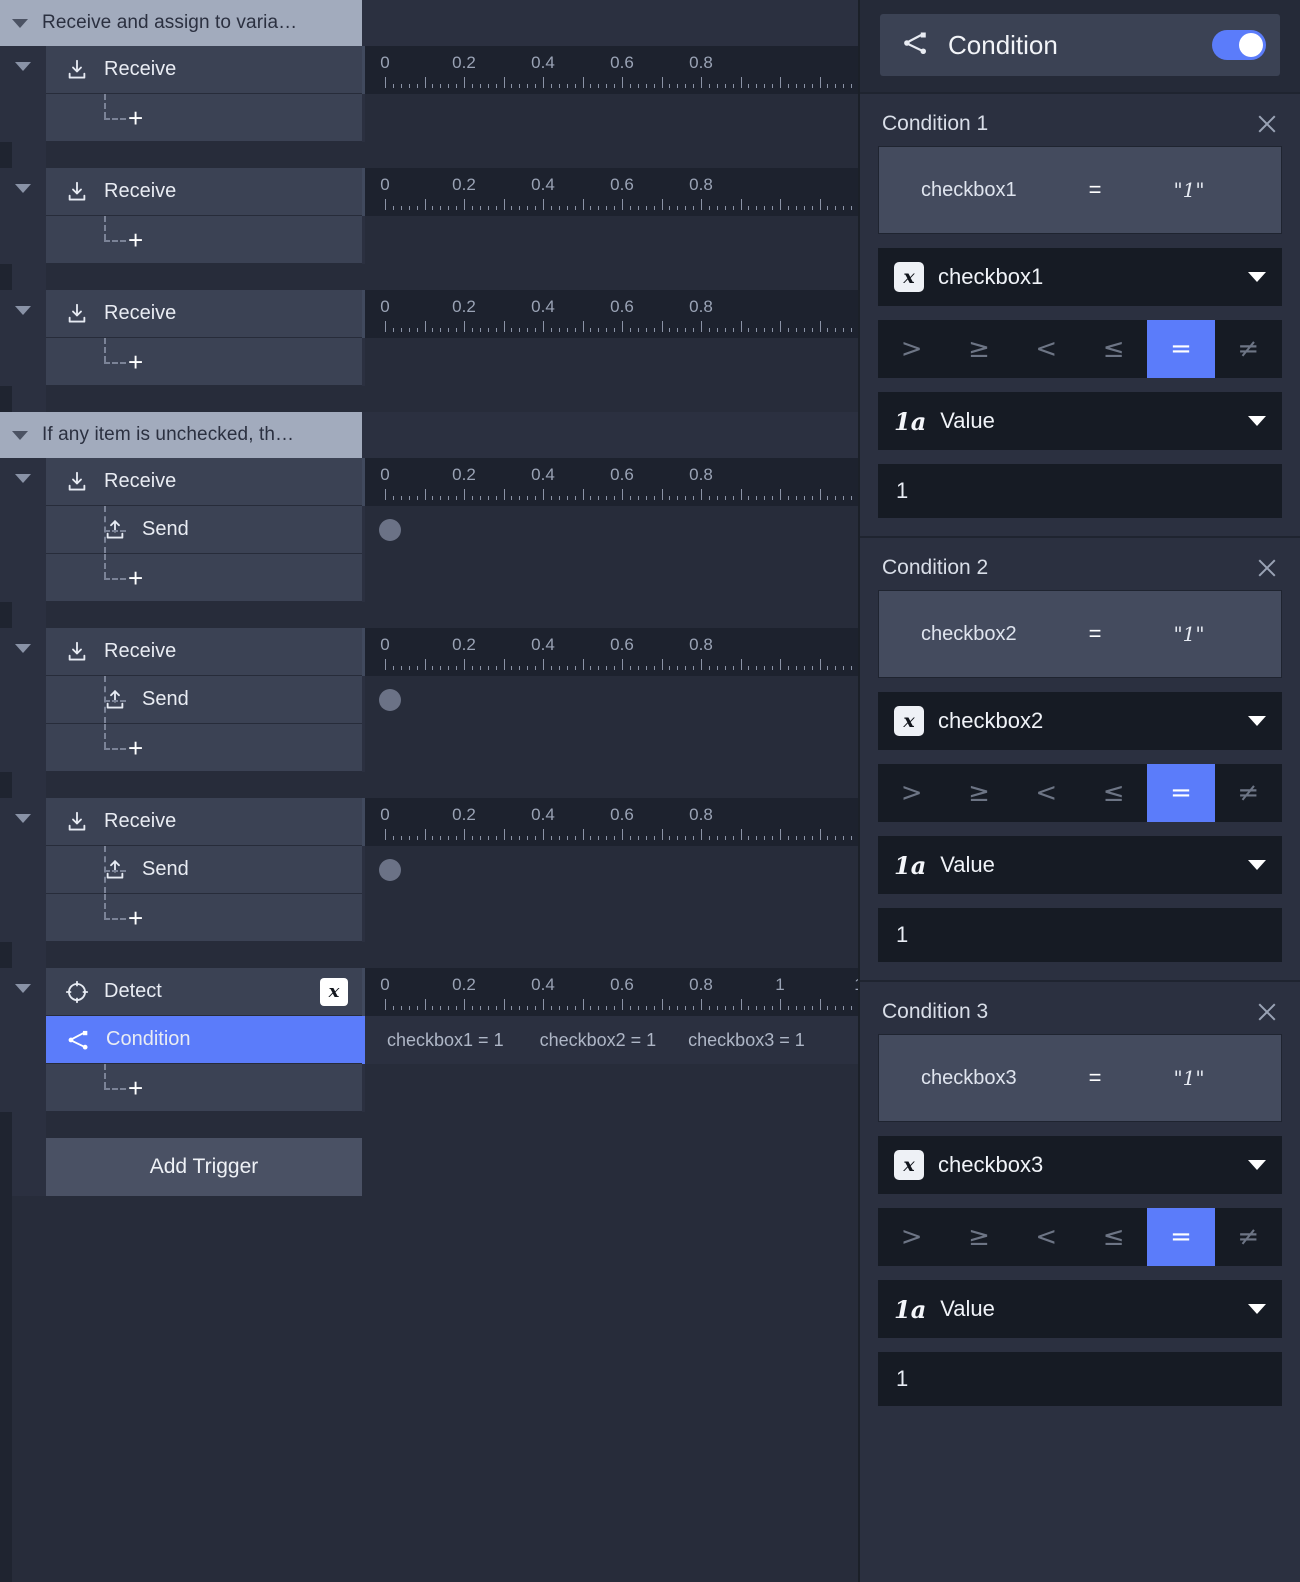  I want to click on variable-select: x checkbox2, so click(1080, 721).